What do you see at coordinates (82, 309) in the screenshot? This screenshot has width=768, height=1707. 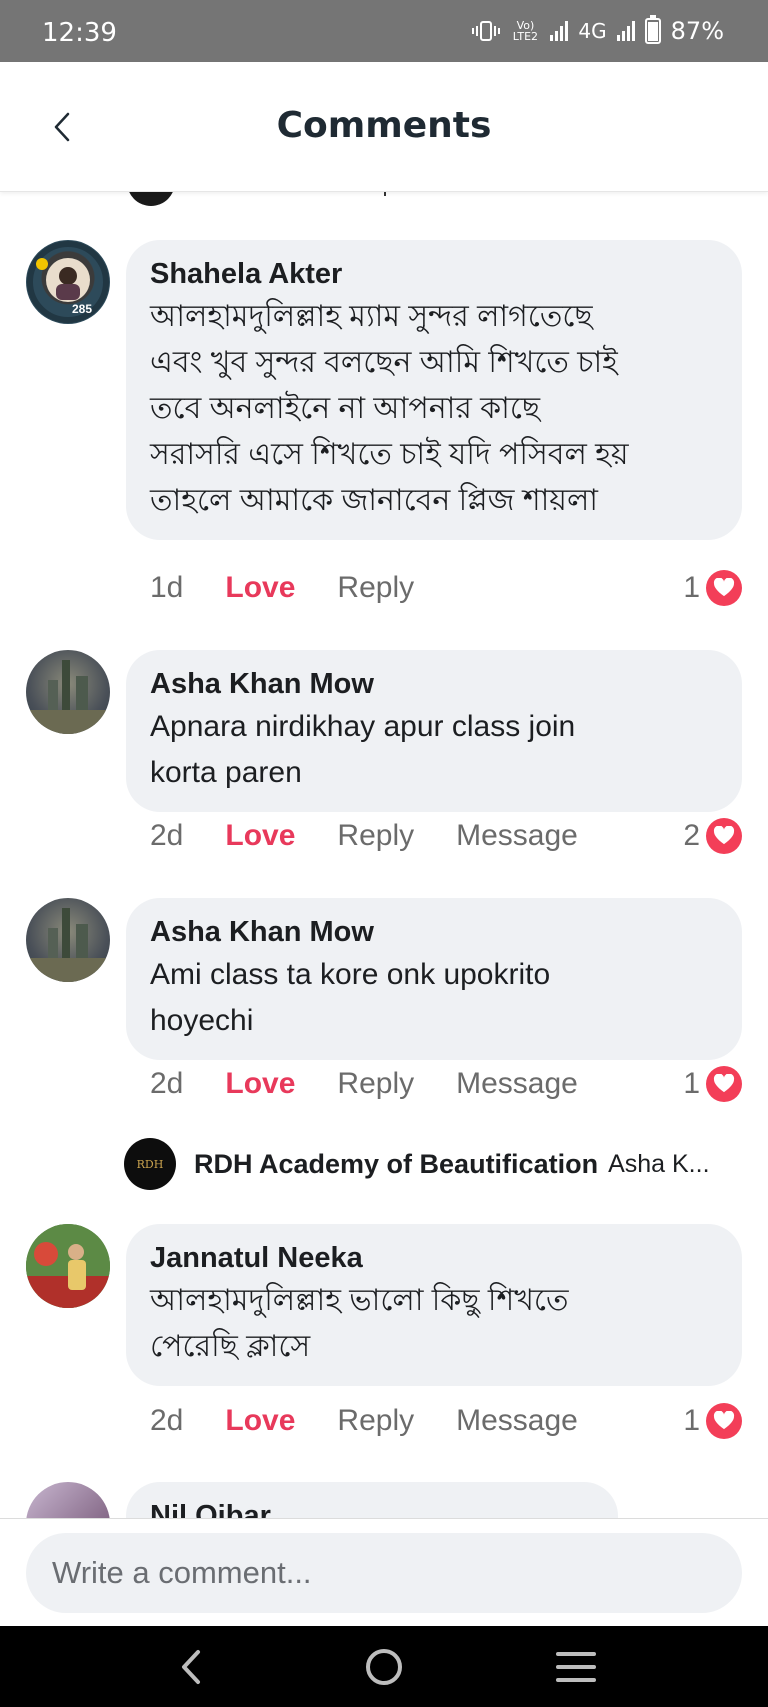 I see `avatar-badge: 285` at bounding box center [82, 309].